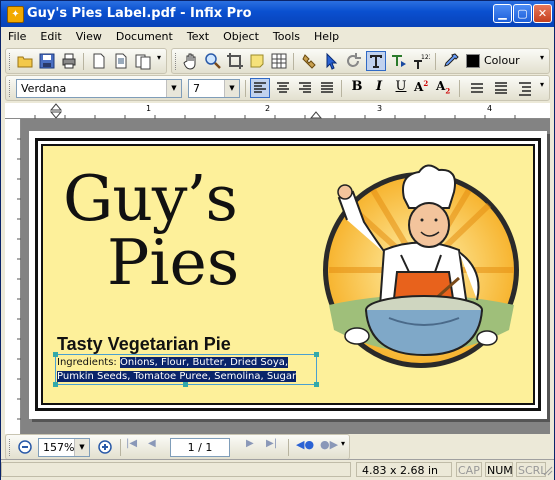 The image size is (555, 480). What do you see at coordinates (525, 88) in the screenshot?
I see `indent-options-icon` at bounding box center [525, 88].